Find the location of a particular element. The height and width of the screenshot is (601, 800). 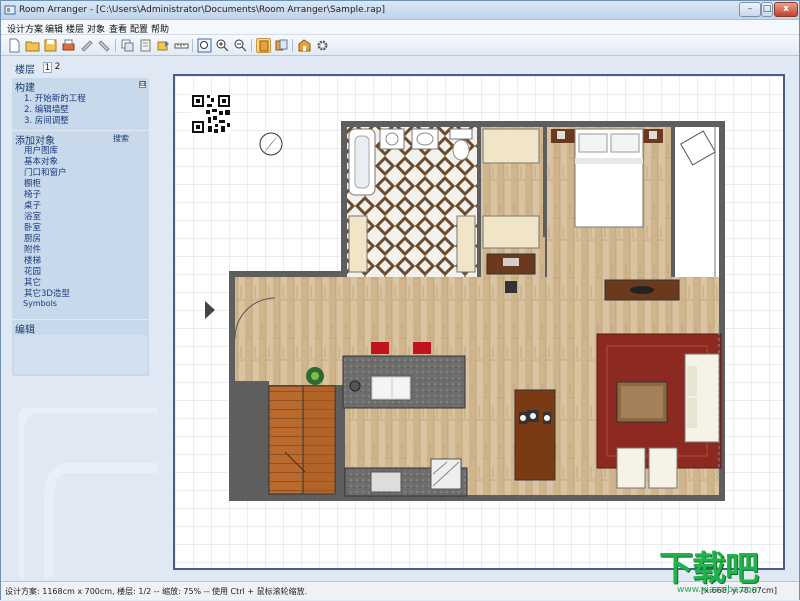

minimize-button: – is located at coordinates (750, 9).